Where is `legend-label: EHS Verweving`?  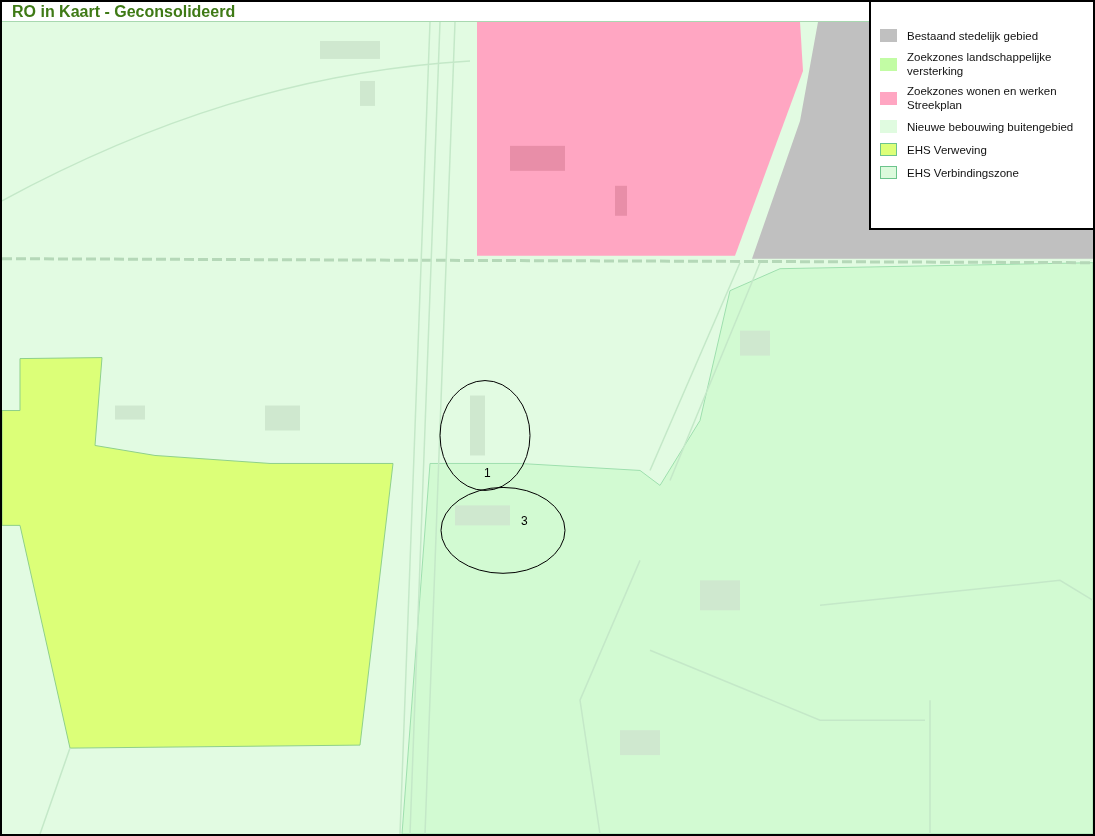 legend-label: EHS Verweving is located at coordinates (947, 149).